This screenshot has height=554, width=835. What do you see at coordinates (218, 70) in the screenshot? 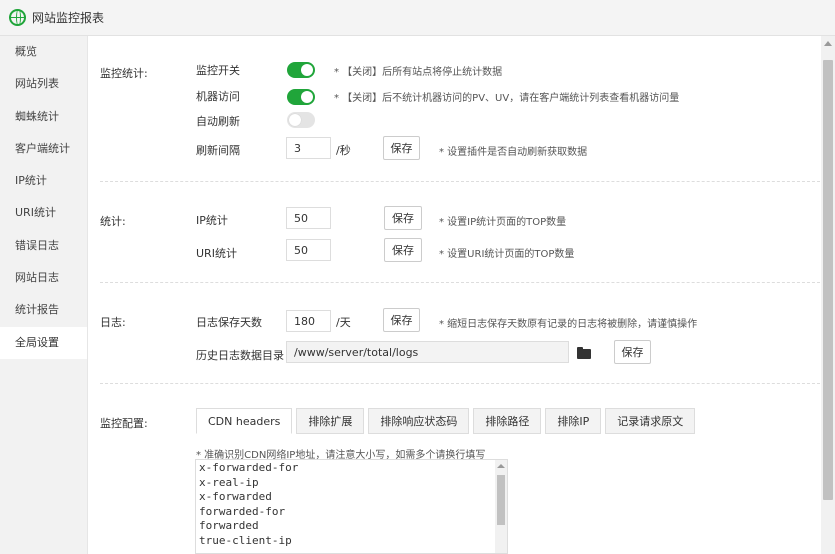
I see `monitor-switch-label: 监控开关` at bounding box center [218, 70].